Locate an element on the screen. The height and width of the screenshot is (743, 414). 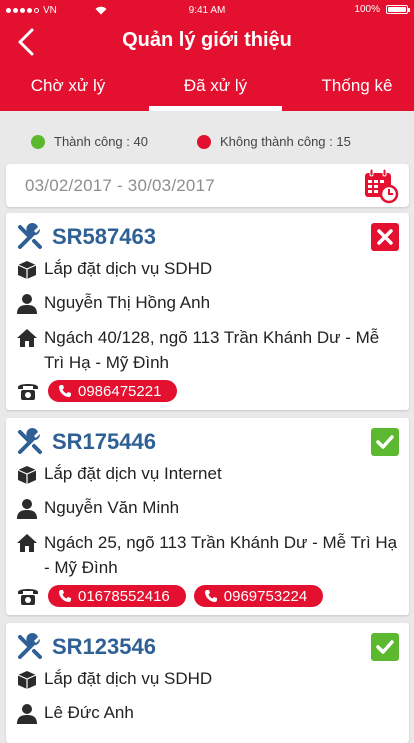
tab-processed: Đã xử lý is located at coordinates (215, 86).